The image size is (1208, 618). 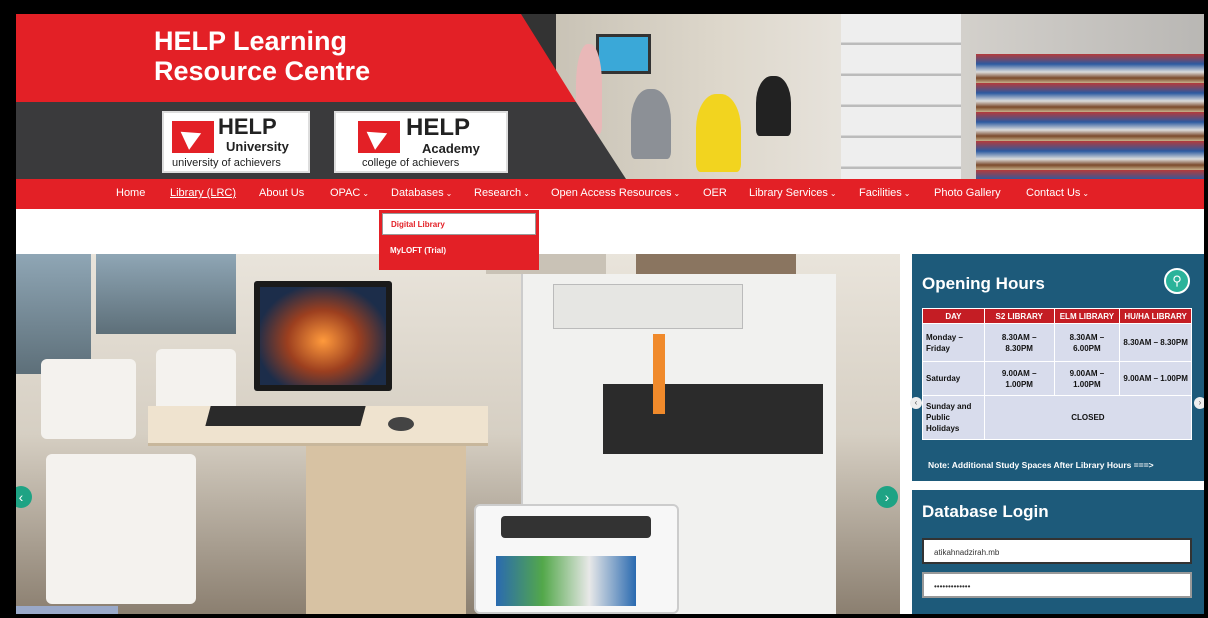 What do you see at coordinates (257, 146) in the screenshot?
I see `logo-small-text: University` at bounding box center [257, 146].